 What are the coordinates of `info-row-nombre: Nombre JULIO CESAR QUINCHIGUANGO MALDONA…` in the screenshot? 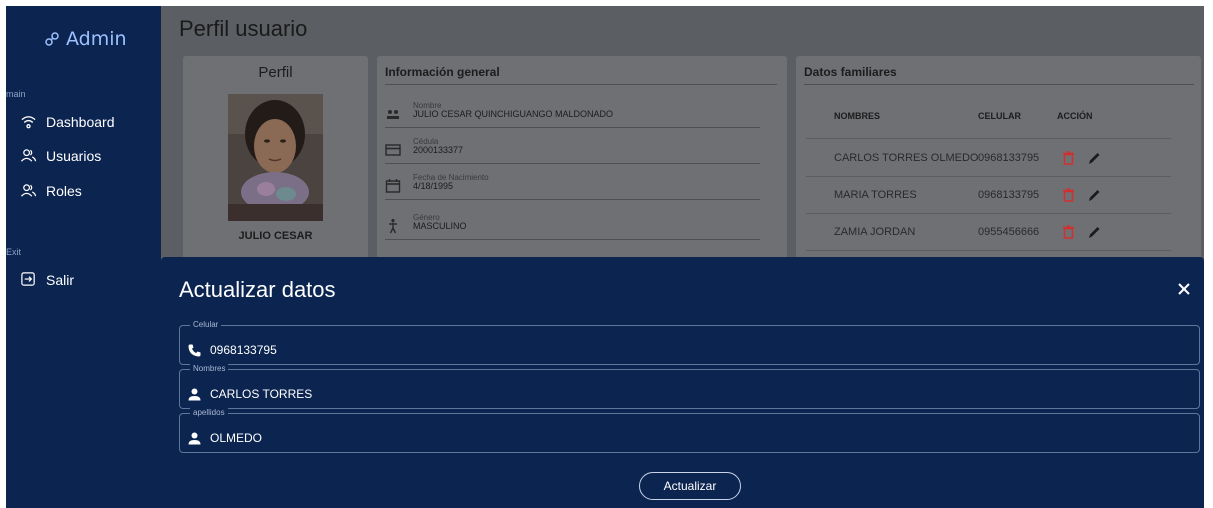 It's located at (572, 114).